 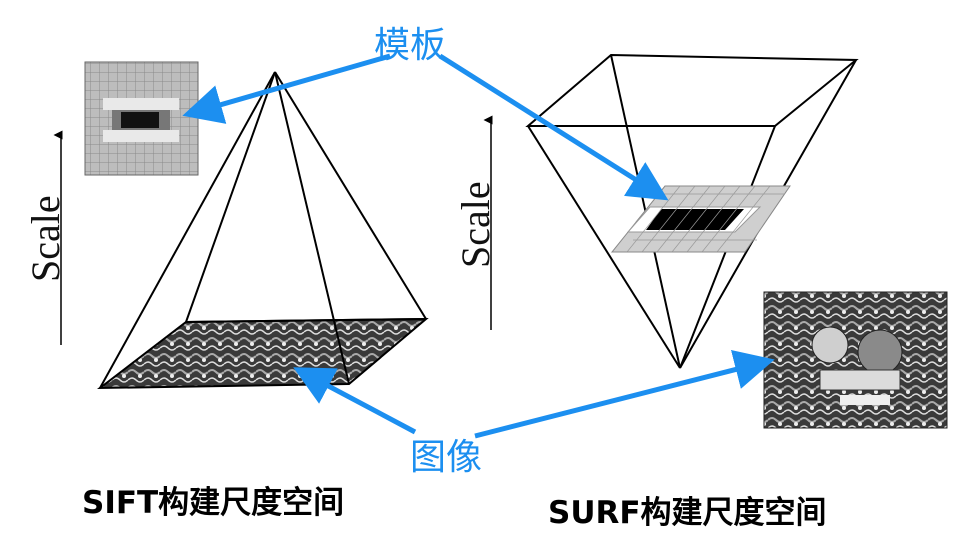 I want to click on arrow-image-to-surf, so click(x=624, y=394).